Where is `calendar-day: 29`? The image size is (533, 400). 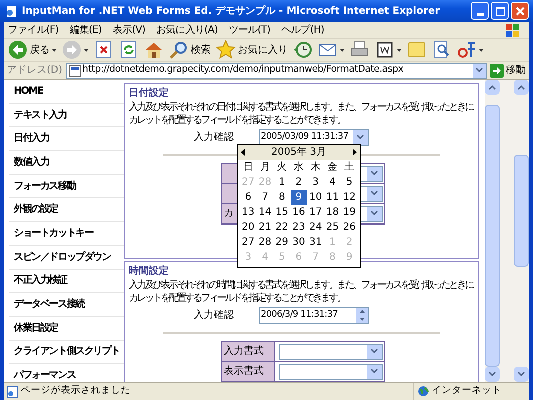 calendar-day: 29 is located at coordinates (282, 242).